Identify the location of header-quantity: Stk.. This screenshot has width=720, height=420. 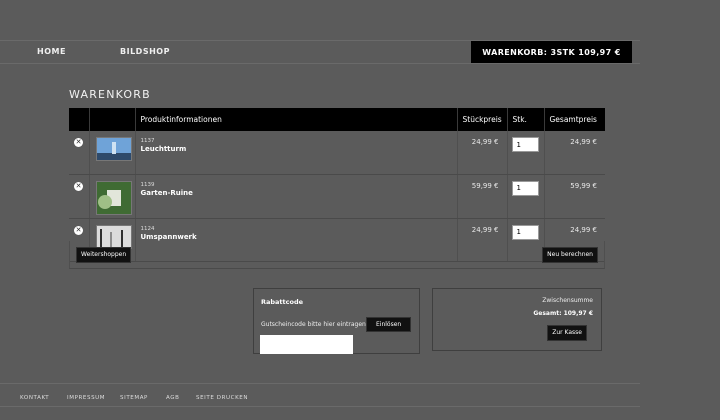
(526, 119).